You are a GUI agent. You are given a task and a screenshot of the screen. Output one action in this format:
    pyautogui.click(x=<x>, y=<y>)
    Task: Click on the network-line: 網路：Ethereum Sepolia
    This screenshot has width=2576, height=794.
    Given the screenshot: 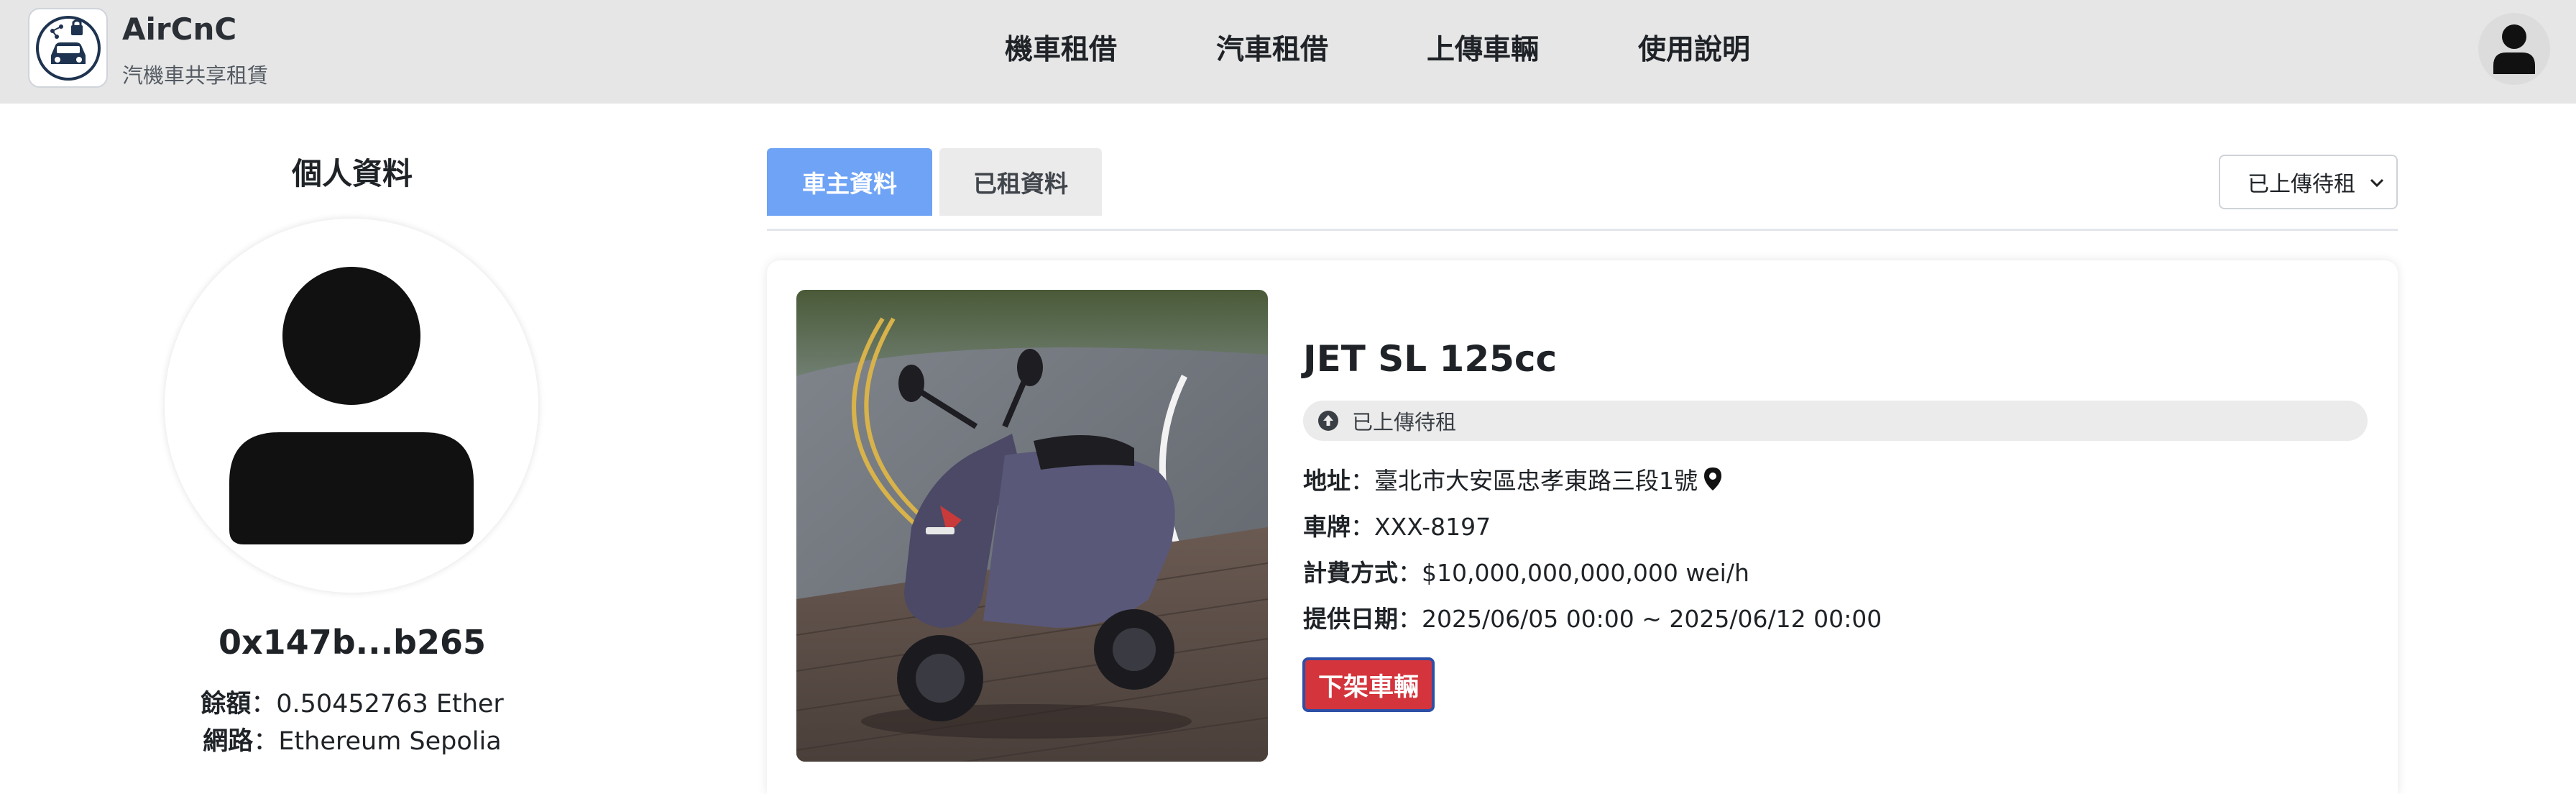 What is the action you would take?
    pyautogui.click(x=352, y=739)
    